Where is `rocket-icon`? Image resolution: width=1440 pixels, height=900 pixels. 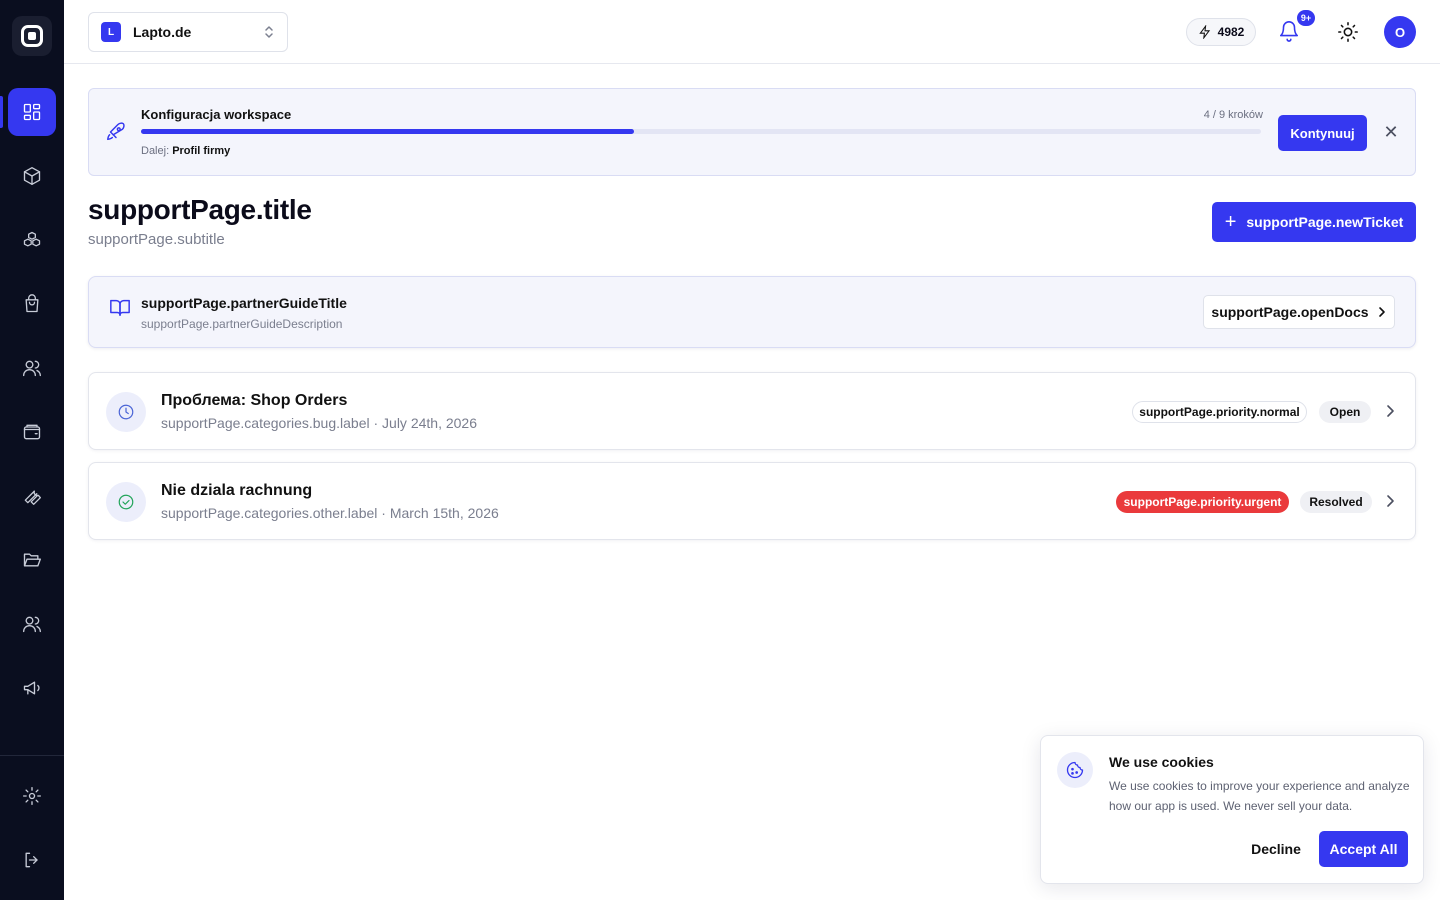
rocket-icon is located at coordinates (116, 132).